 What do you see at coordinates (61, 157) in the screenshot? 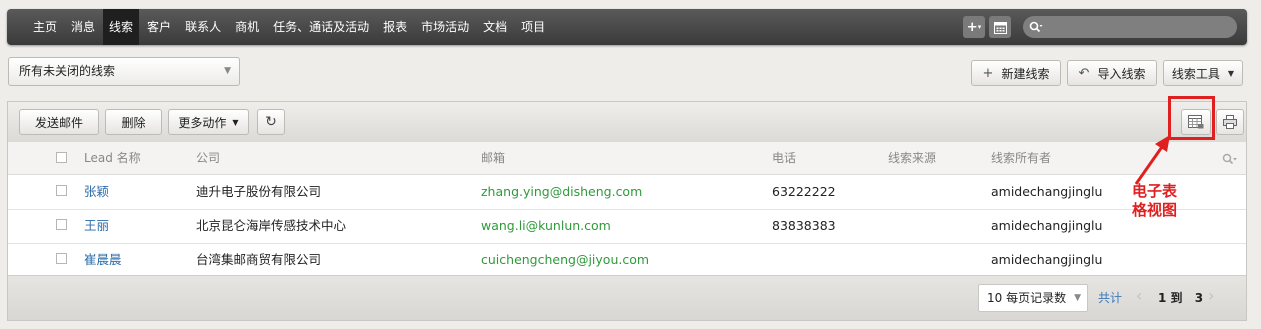
I see `select-all-checkbox` at bounding box center [61, 157].